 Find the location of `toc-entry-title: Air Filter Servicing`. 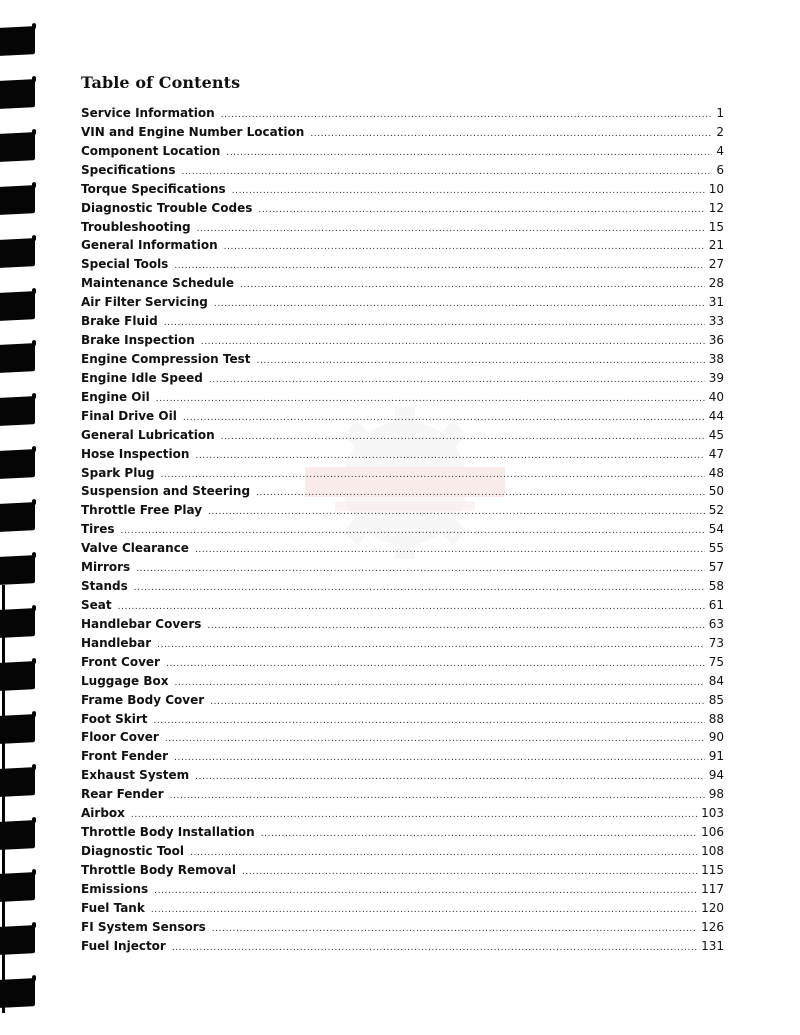

toc-entry-title: Air Filter Servicing is located at coordinates (144, 302).